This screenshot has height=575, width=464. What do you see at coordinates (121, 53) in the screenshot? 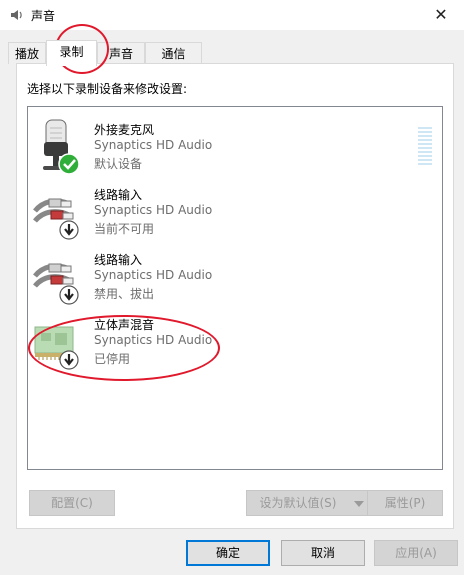
I see `tab-sounds: 声音` at bounding box center [121, 53].